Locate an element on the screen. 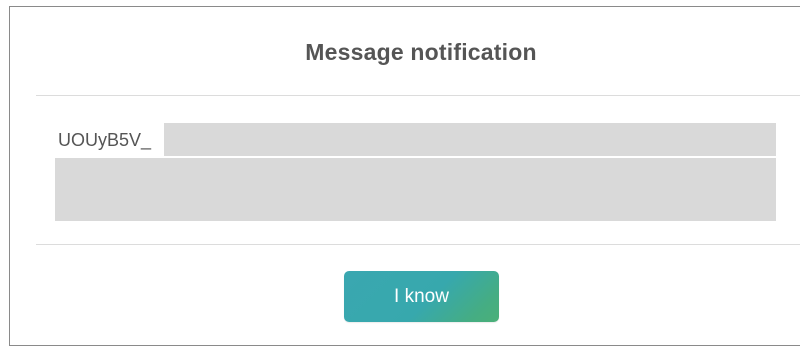  redacted-text-block is located at coordinates (470, 139).